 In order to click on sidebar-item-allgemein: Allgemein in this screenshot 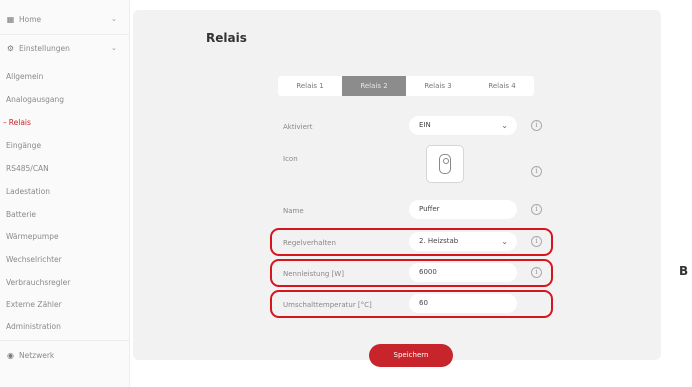, I will do `click(24, 76)`.